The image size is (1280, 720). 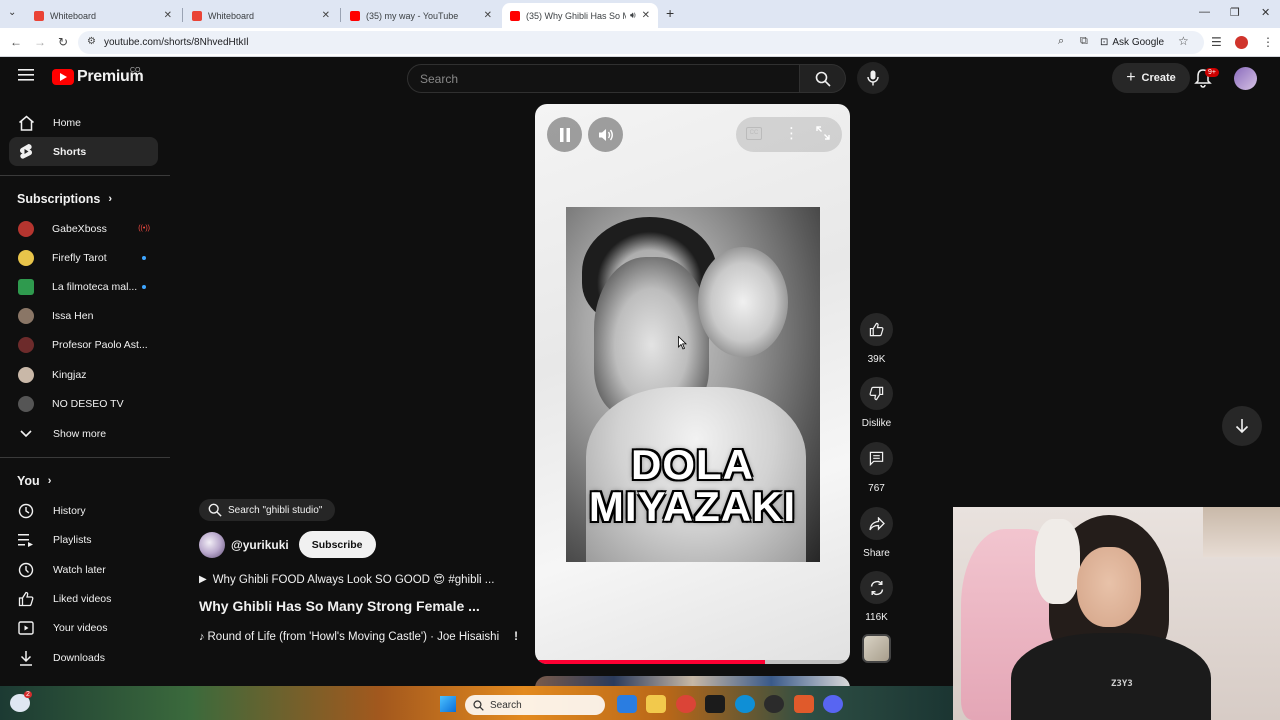 I want to click on dislike-button, so click(x=876, y=393).